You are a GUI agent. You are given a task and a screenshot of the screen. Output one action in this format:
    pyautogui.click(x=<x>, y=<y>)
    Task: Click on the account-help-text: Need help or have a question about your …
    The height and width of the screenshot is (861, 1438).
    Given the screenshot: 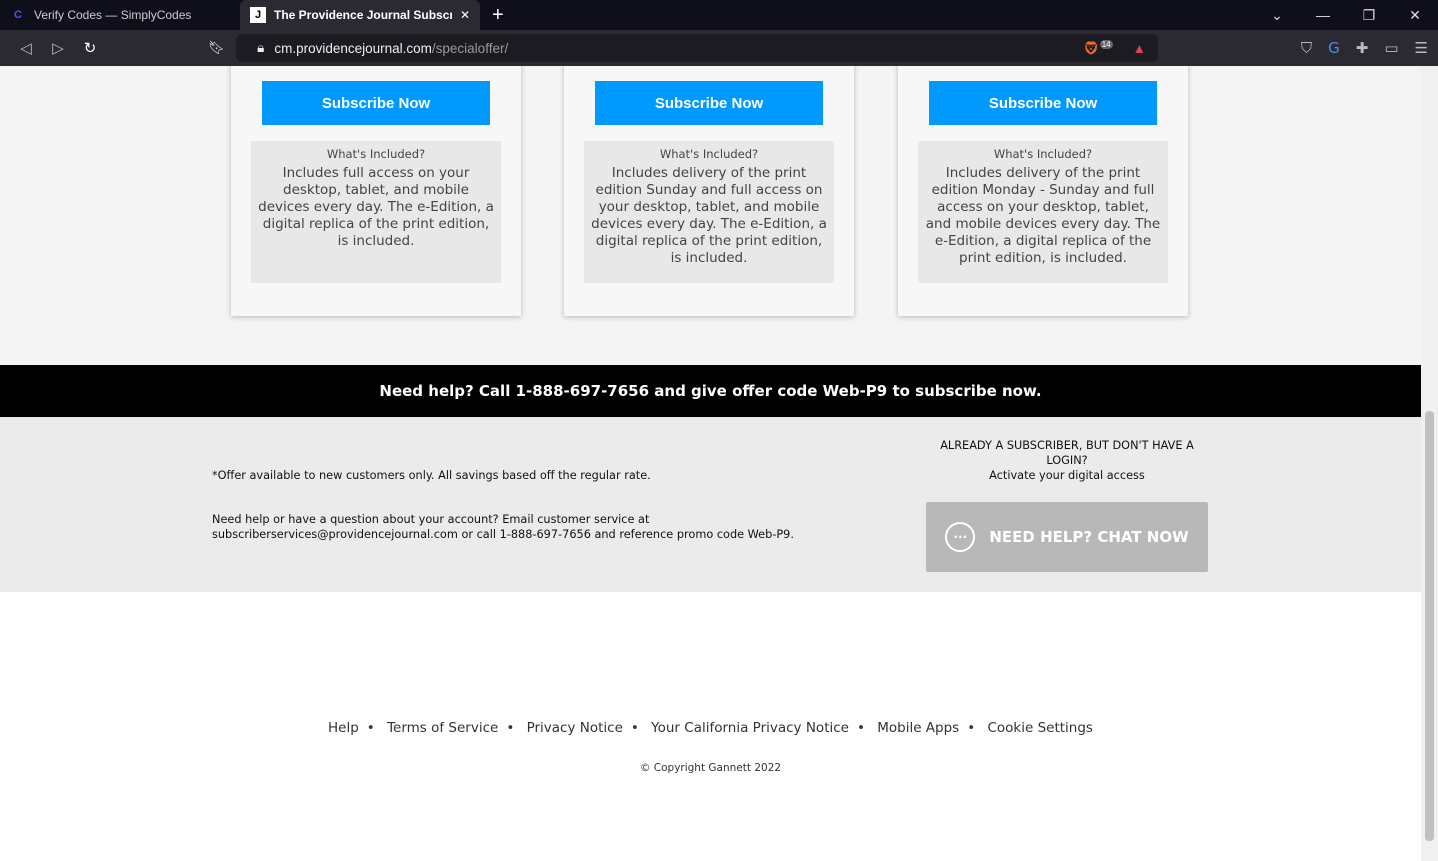 What is the action you would take?
    pyautogui.click(x=431, y=519)
    